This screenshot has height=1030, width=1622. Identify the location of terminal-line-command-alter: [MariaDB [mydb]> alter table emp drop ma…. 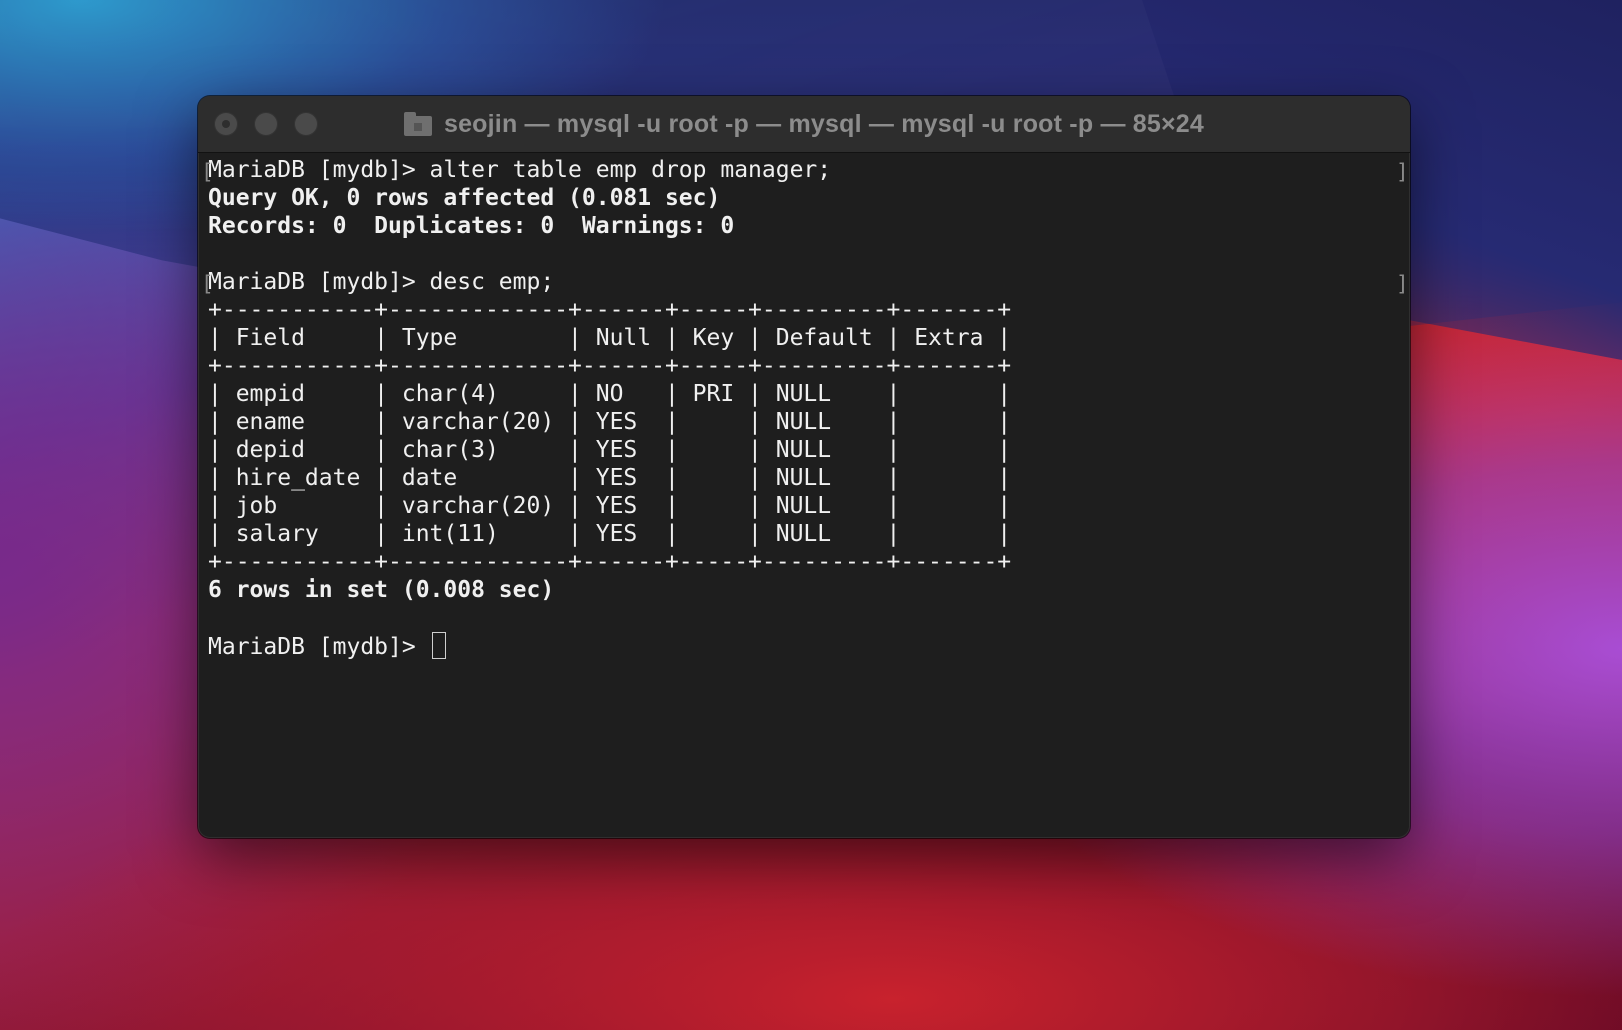
(805, 170).